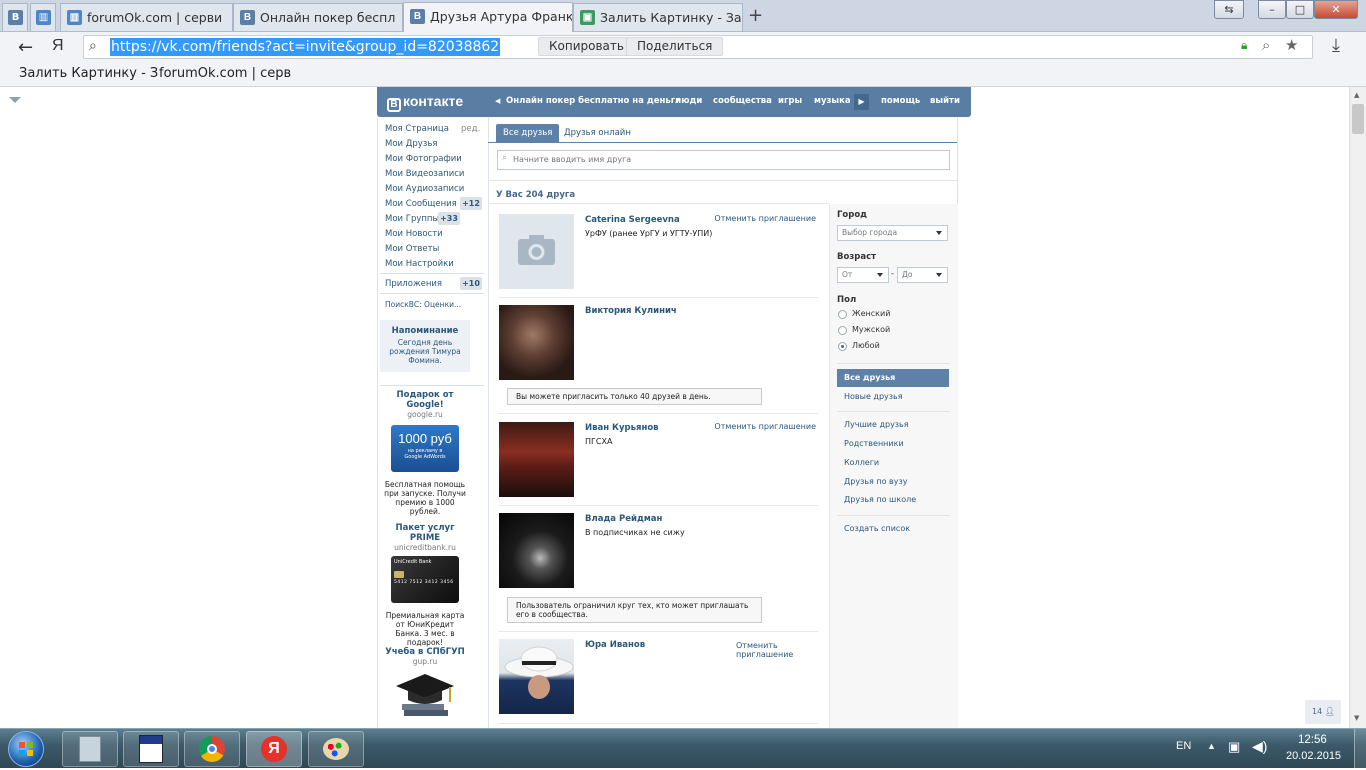 This screenshot has height=770, width=1366. Describe the element at coordinates (723, 160) in the screenshot. I see `friend-search-input: Начните вводить имя друга` at that location.